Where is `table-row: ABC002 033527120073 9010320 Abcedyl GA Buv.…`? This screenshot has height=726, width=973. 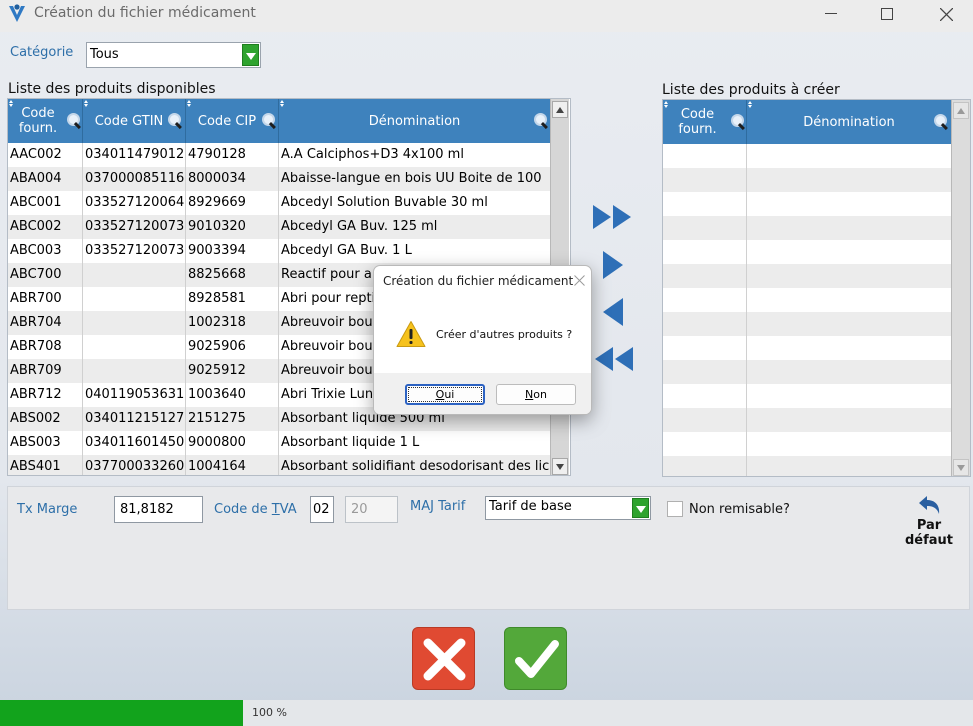 table-row: ABC002 033527120073 9010320 Abcedyl GA Buv.… is located at coordinates (279, 227).